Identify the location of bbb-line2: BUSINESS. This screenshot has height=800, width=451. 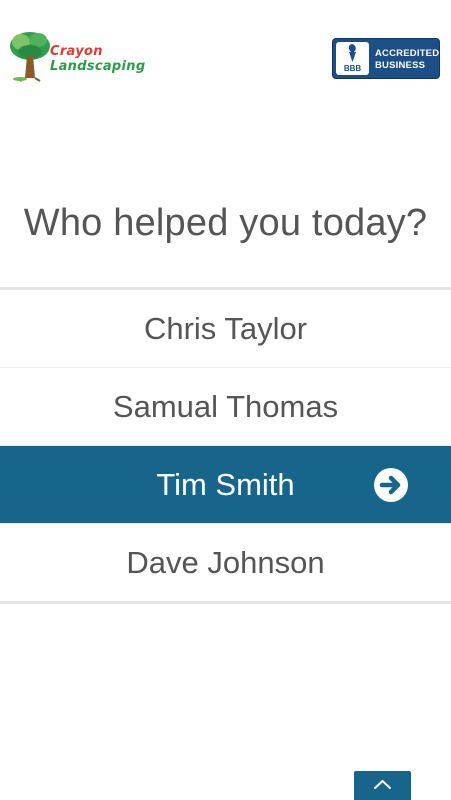
(400, 65).